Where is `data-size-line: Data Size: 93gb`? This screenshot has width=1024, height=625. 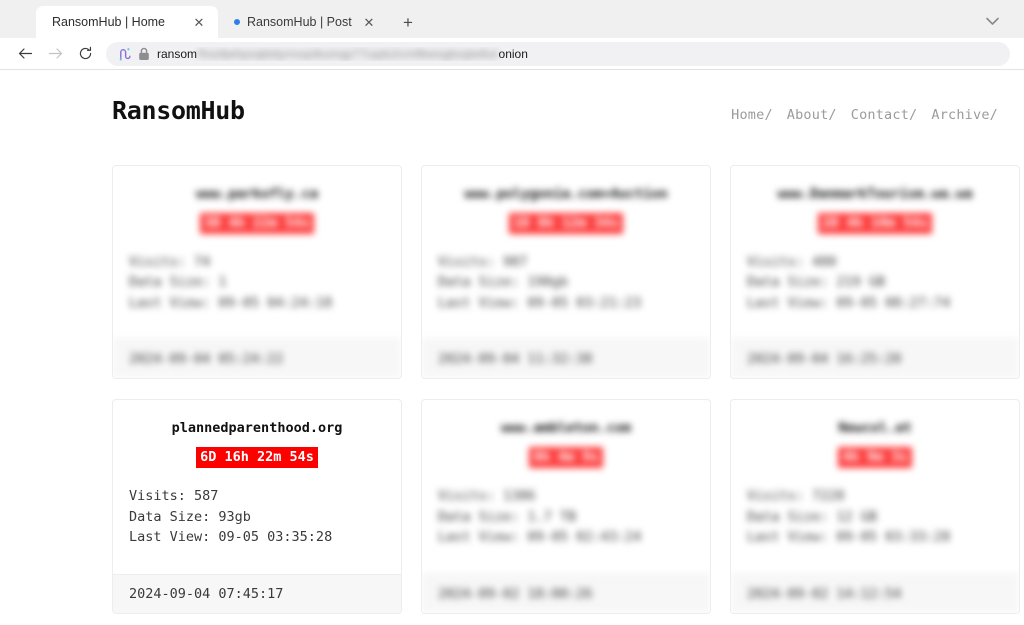 data-size-line: Data Size: 93gb is located at coordinates (190, 516).